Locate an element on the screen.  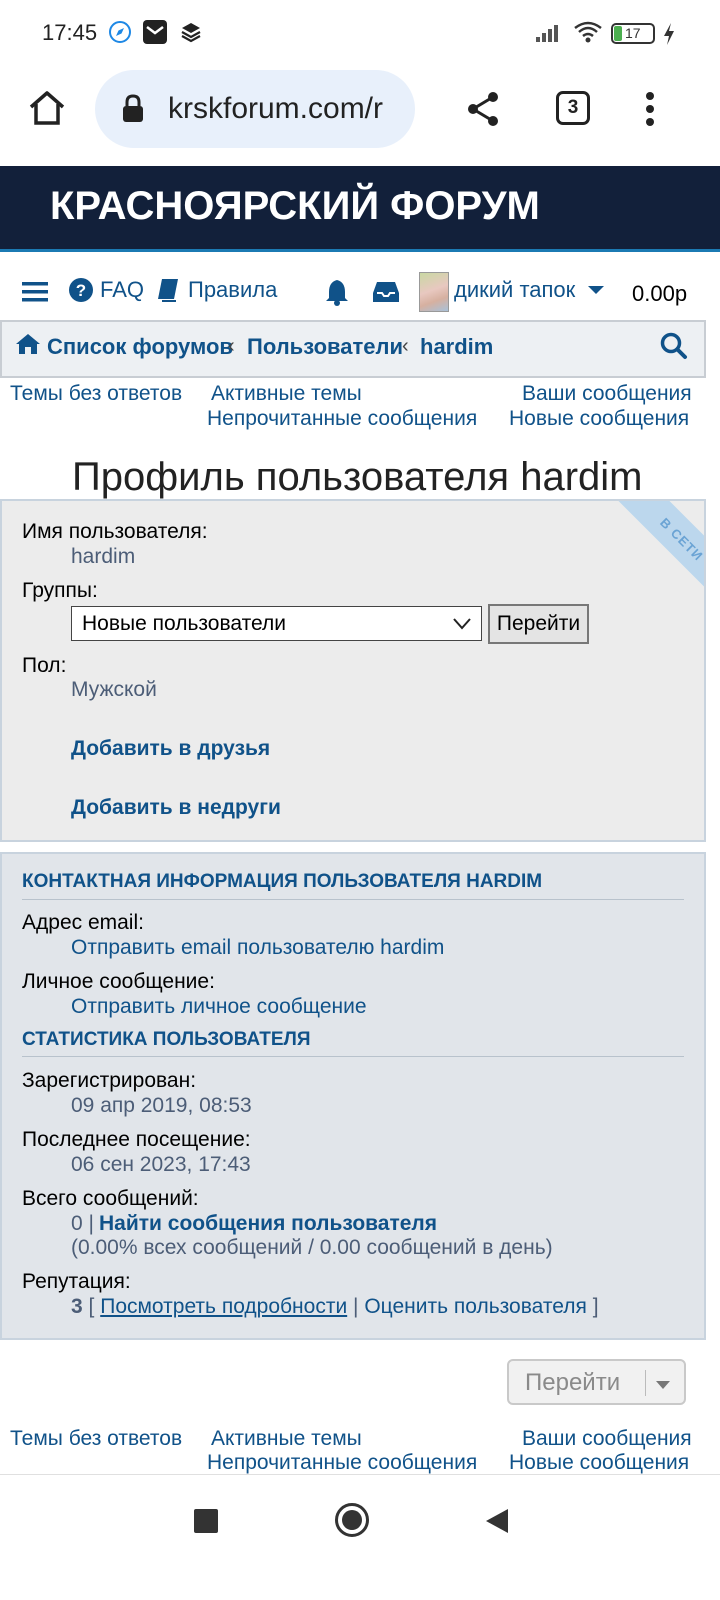
mail-icon is located at coordinates (155, 32).